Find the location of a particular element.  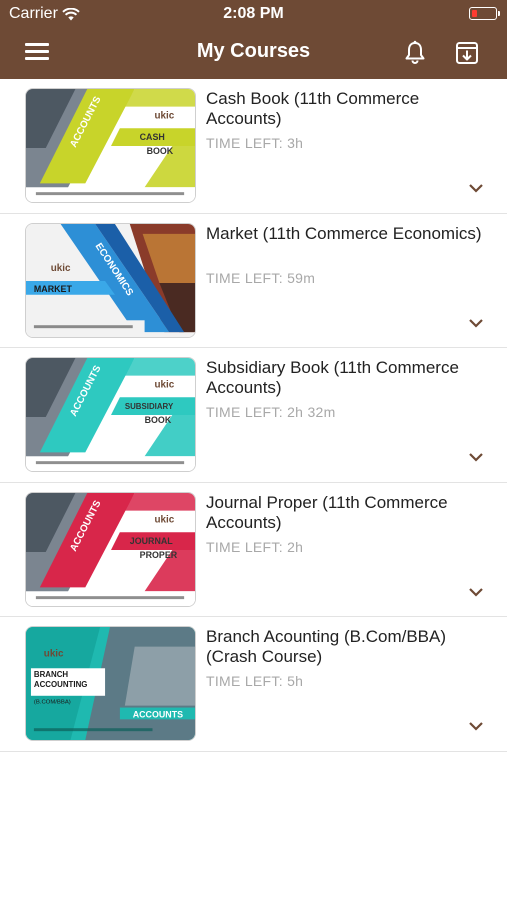

app-header: Carrier 2:08 PM My Courses is located at coordinates (253, 39).